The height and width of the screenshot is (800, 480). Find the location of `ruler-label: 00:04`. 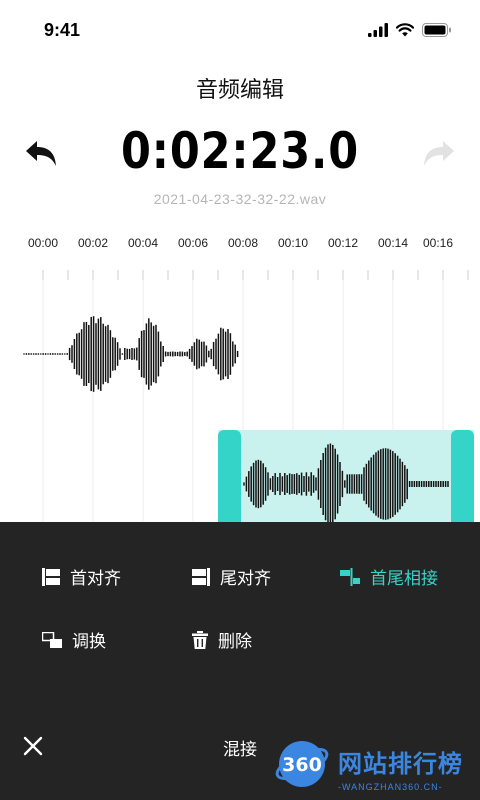

ruler-label: 00:04 is located at coordinates (143, 243).